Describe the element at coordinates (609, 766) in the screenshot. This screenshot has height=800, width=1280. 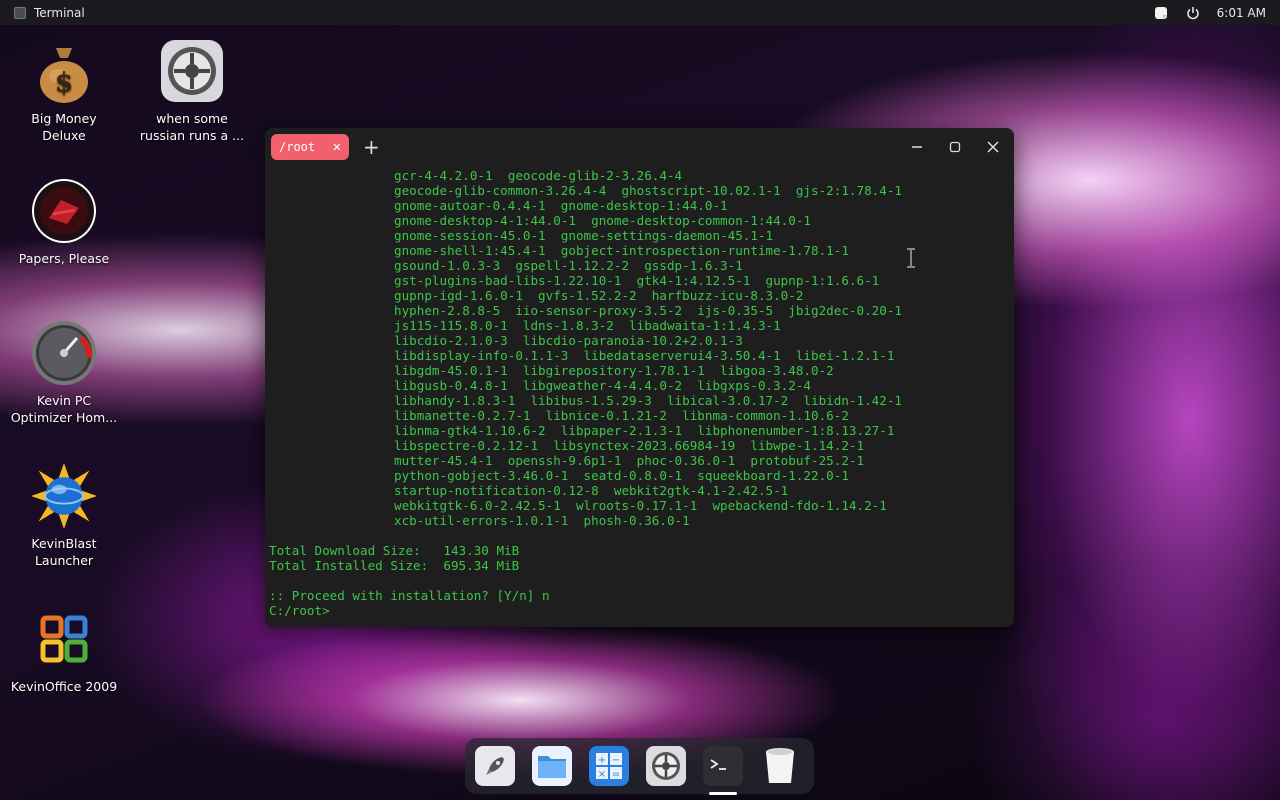
I see `calculator-icon: + − × =` at that location.